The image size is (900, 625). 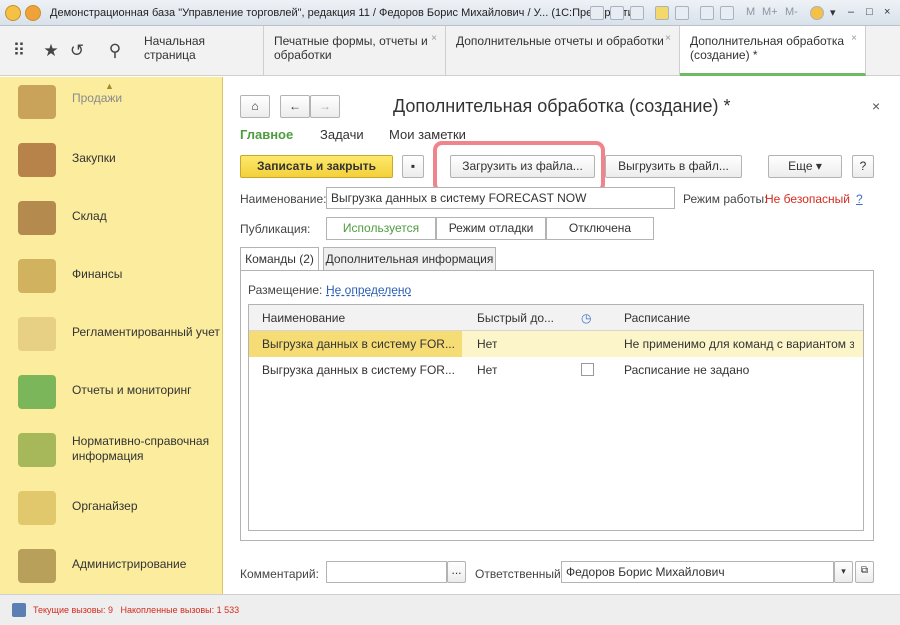 I want to click on more-button: Еще ▾, so click(x=805, y=166).